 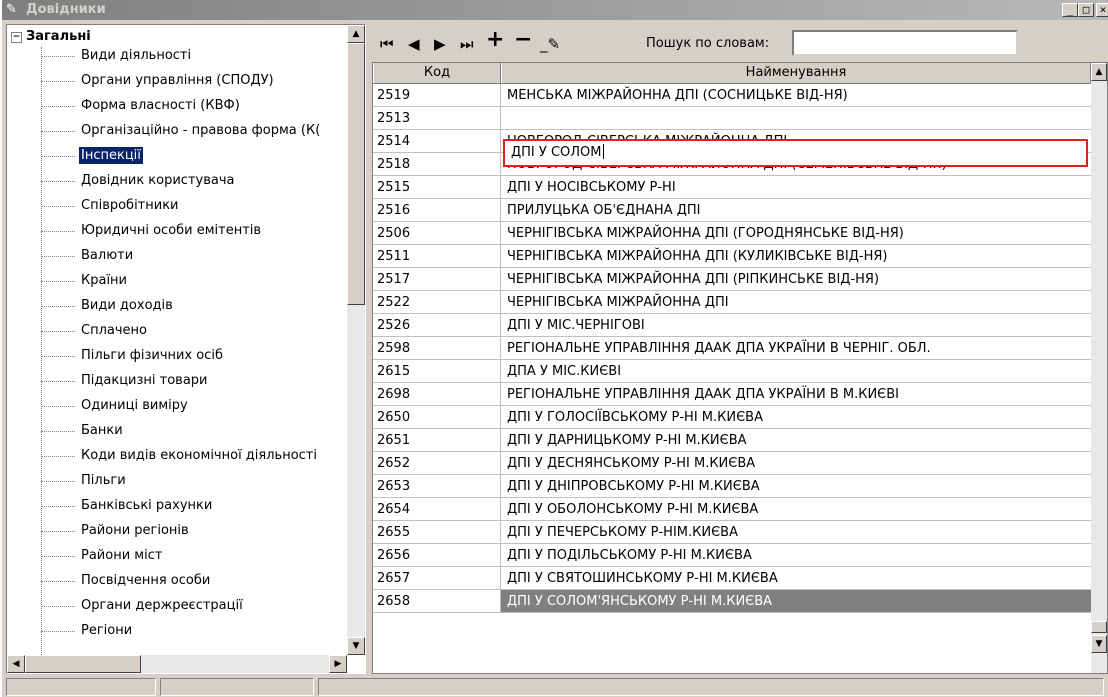 I want to click on table-row: 2615 ДПА У МІС.КИЄВІ, so click(x=732, y=371).